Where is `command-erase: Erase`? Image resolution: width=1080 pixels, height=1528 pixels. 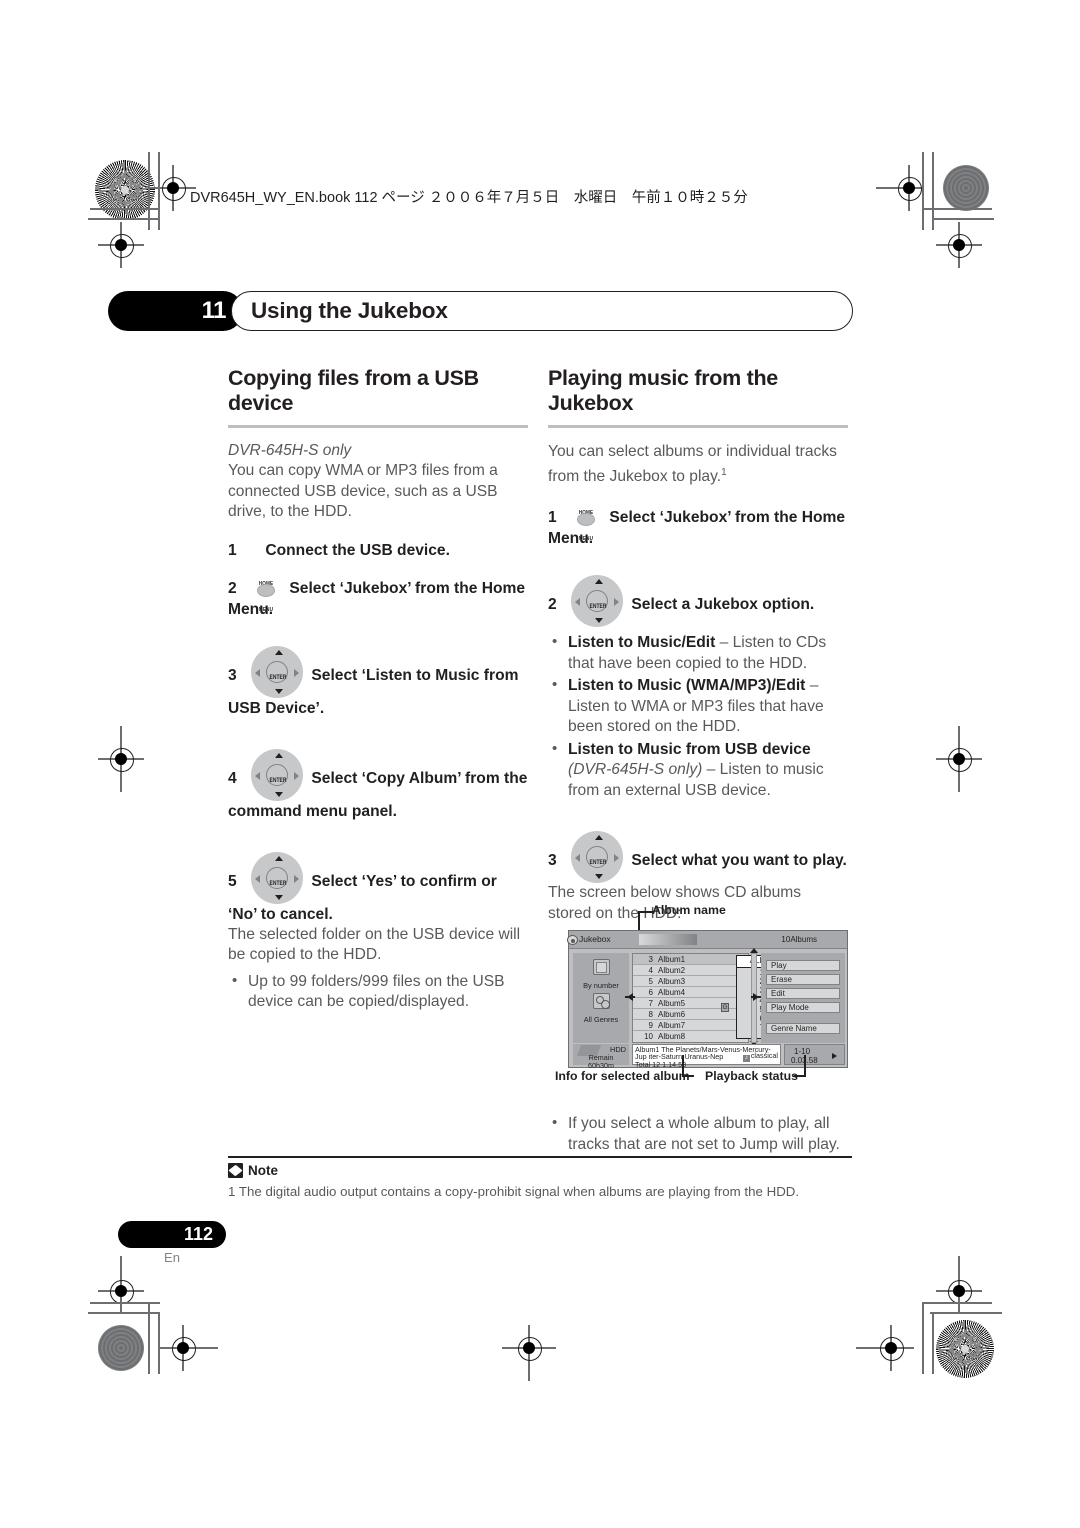
command-erase: Erase is located at coordinates (803, 979).